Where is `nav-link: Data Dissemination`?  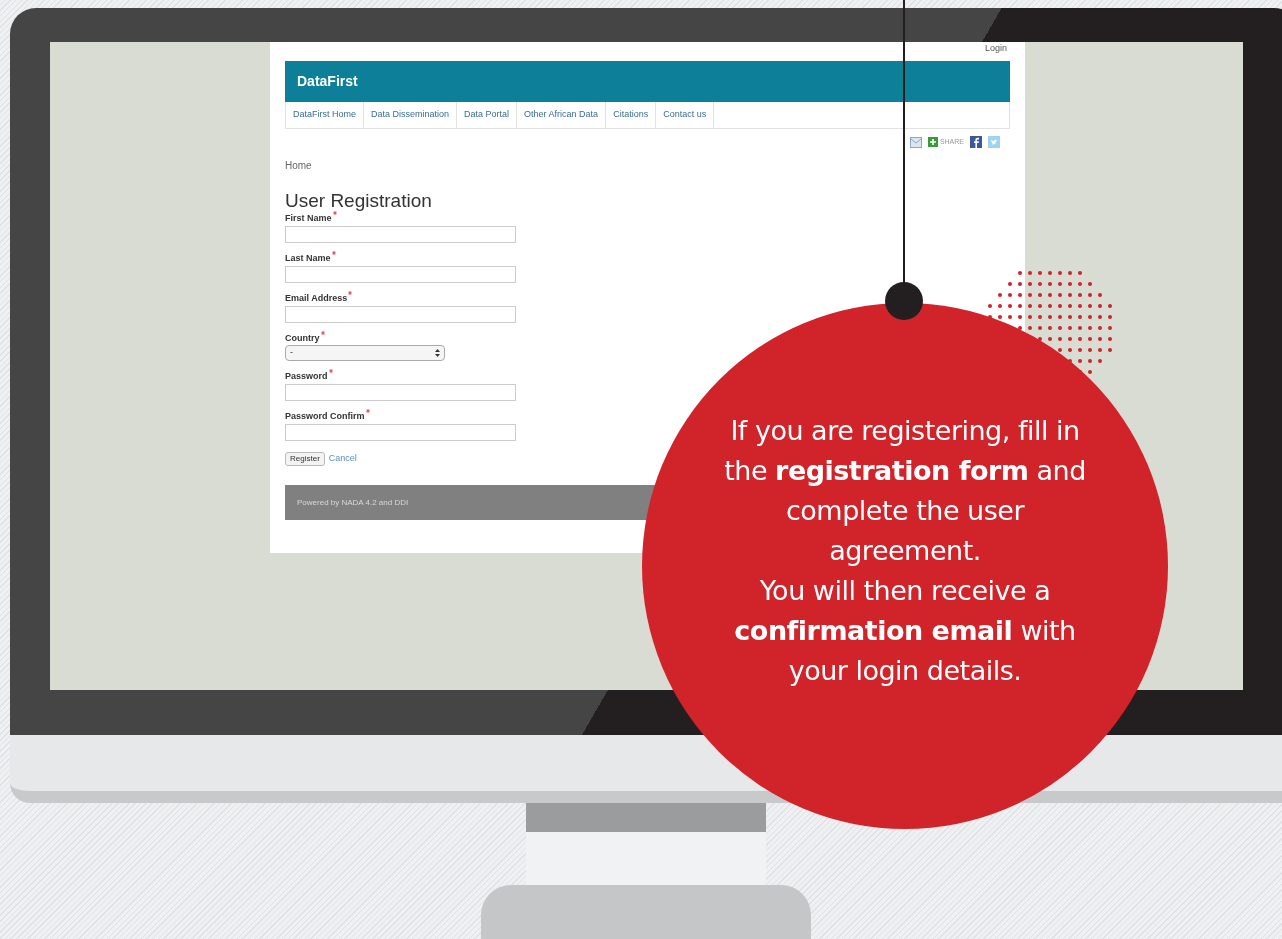 nav-link: Data Dissemination is located at coordinates (411, 115).